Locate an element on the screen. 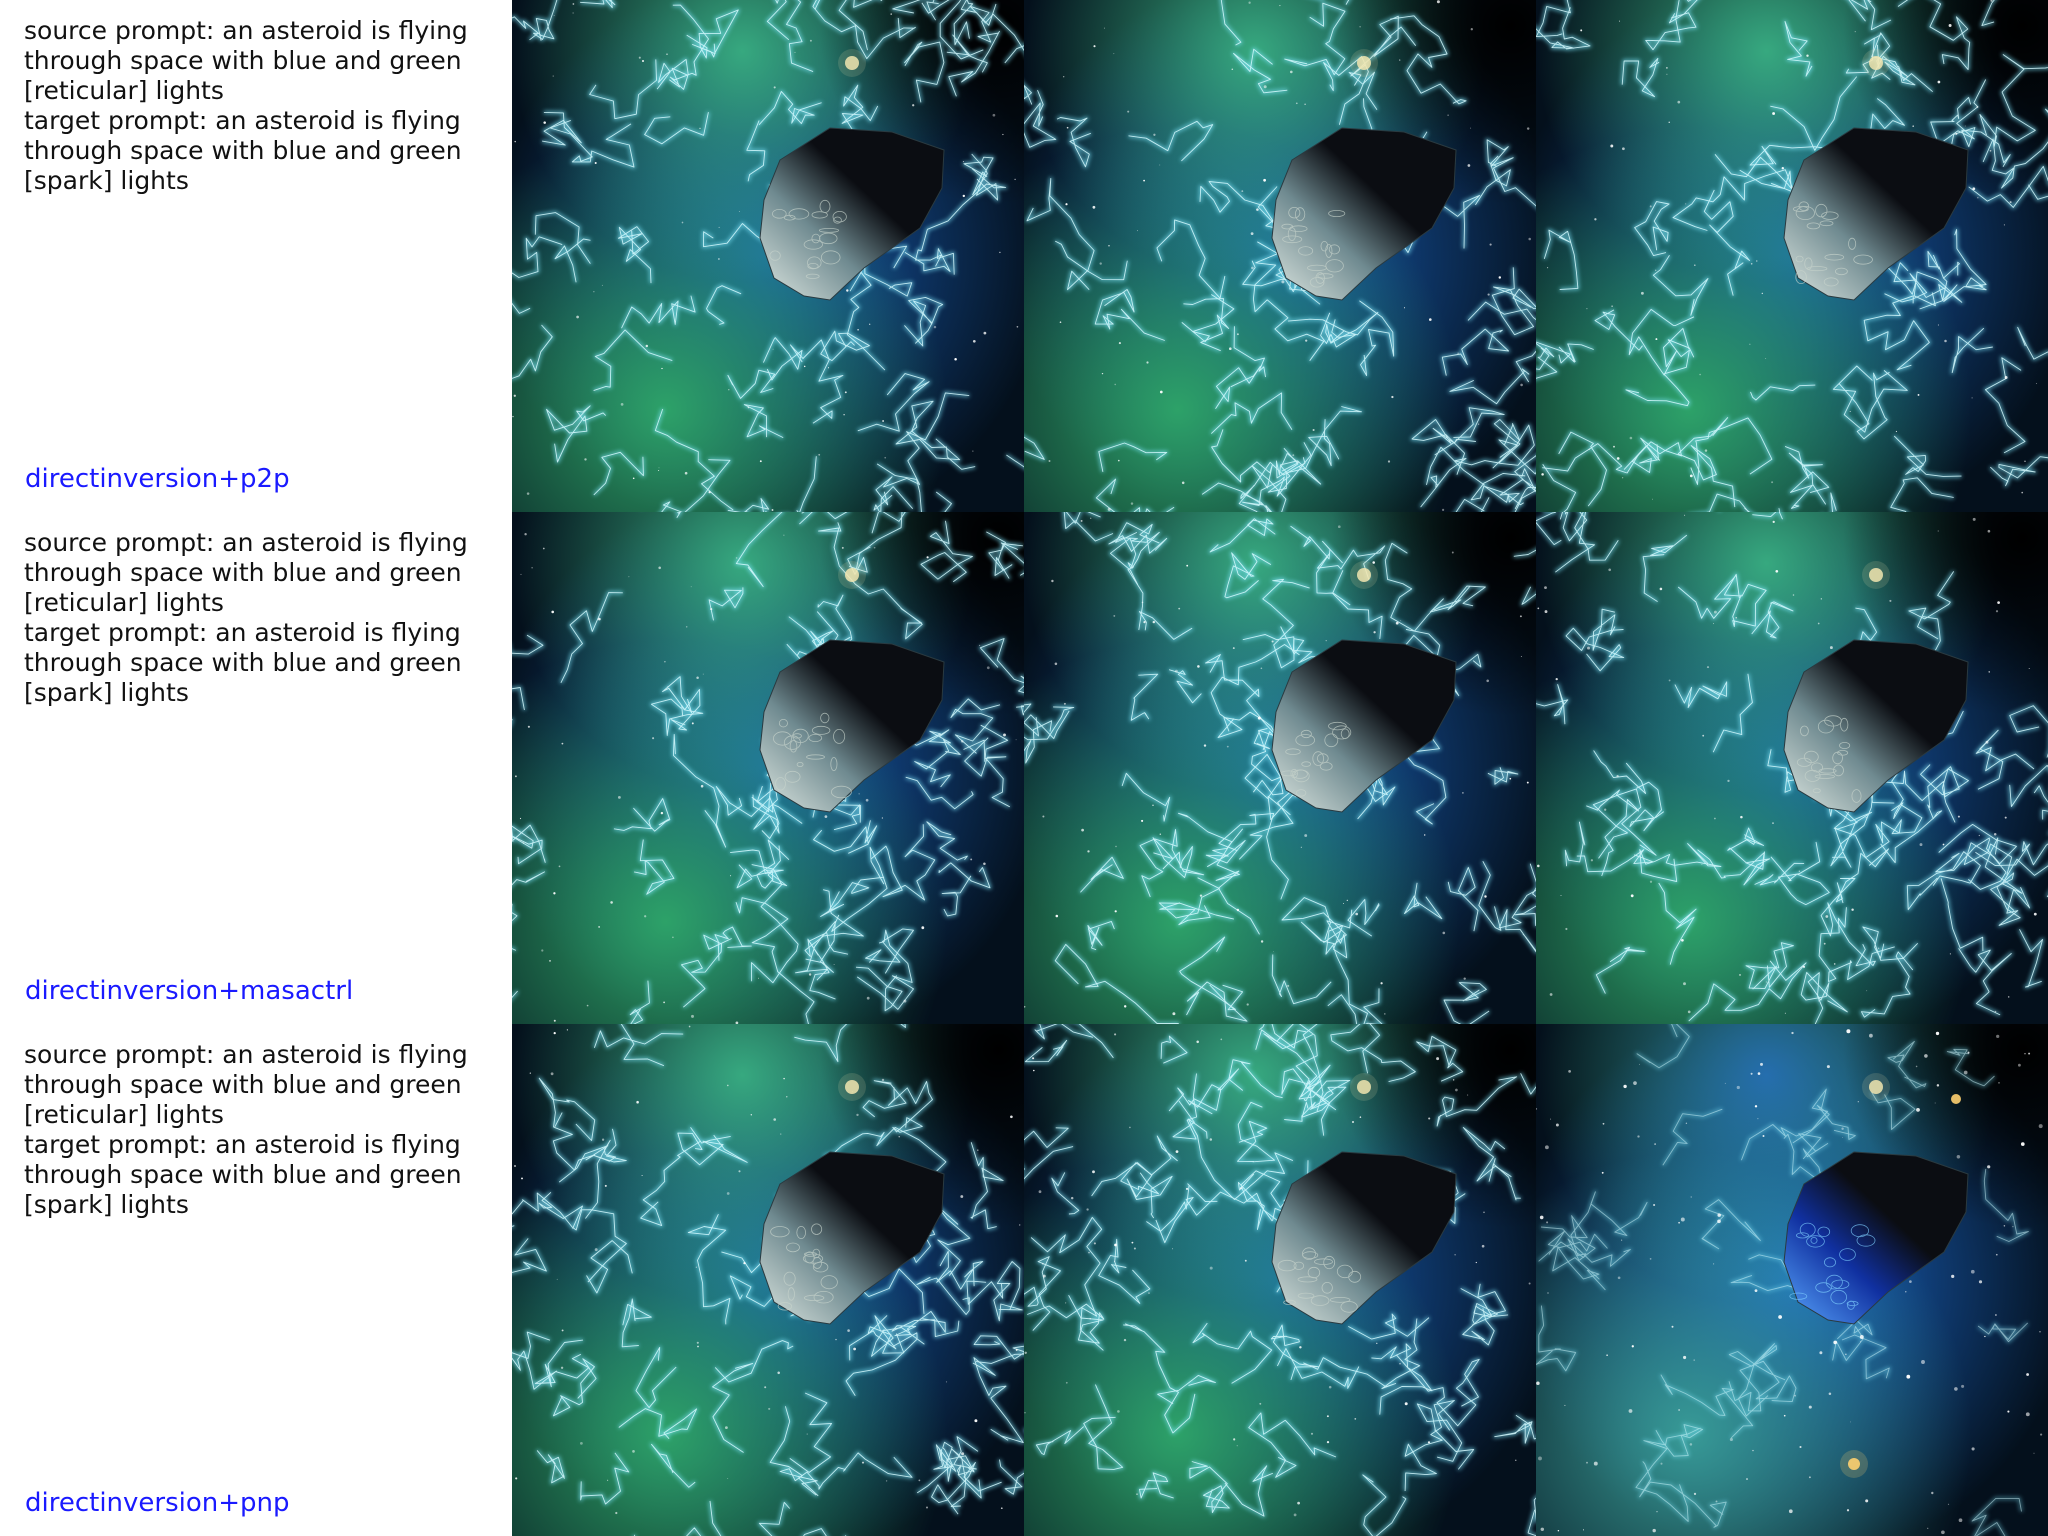  edited-image: asteroid in blue and green nebula is located at coordinates (1792, 768).